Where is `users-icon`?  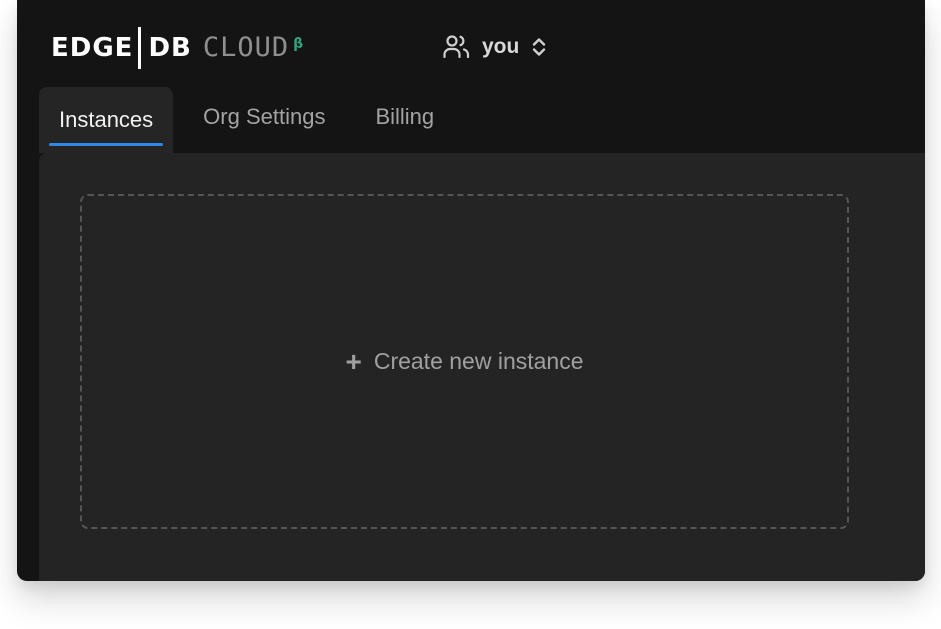
users-icon is located at coordinates (456, 47).